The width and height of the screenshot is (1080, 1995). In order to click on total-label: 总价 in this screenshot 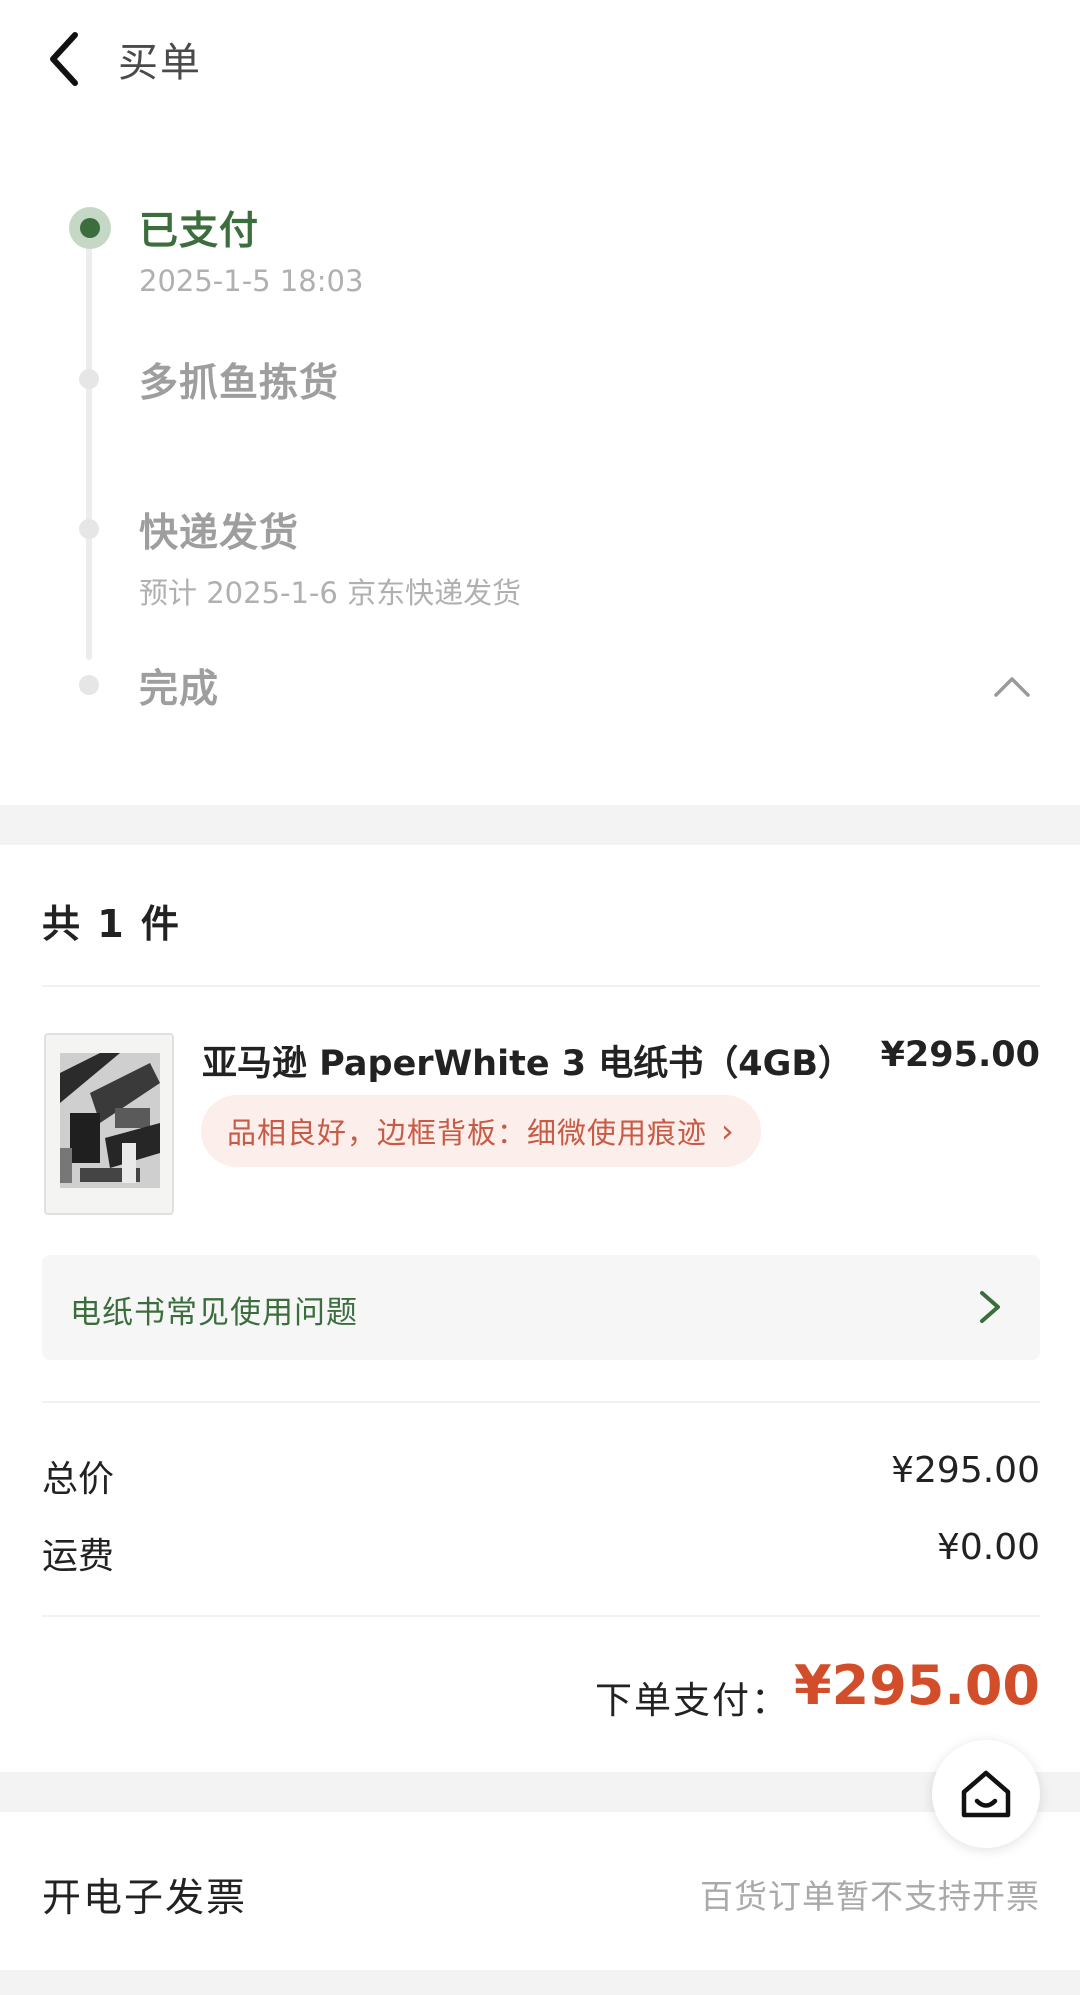, I will do `click(78, 1479)`.